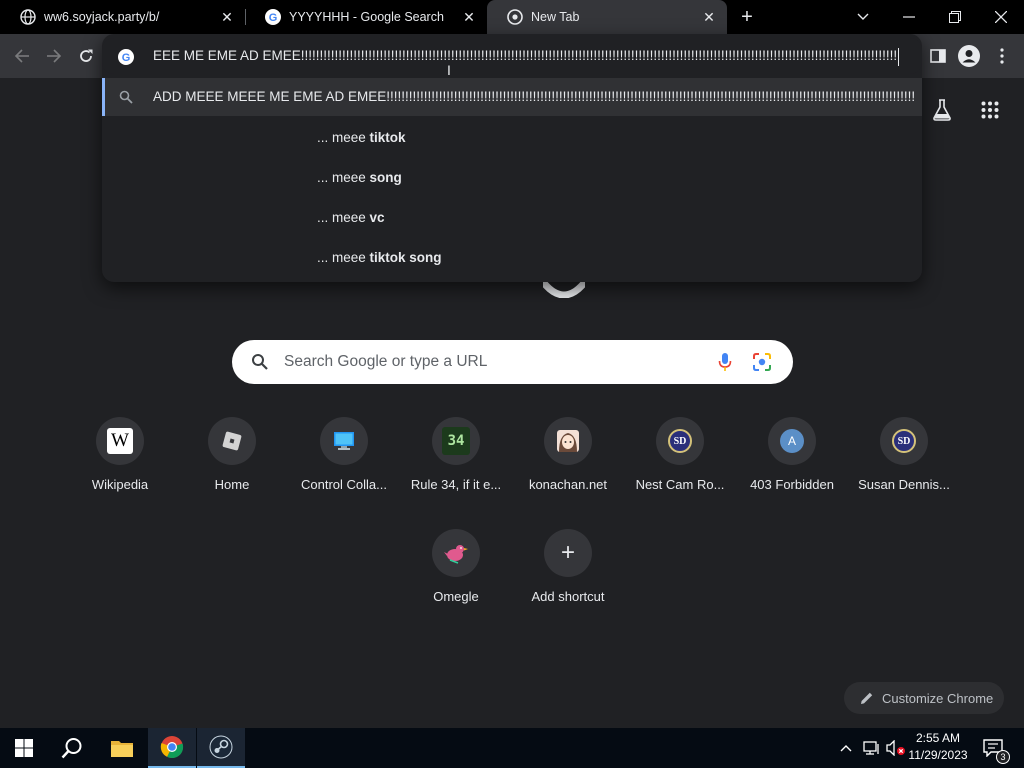 The image size is (1024, 768). Describe the element at coordinates (54, 56) in the screenshot. I see `forward-button` at that location.